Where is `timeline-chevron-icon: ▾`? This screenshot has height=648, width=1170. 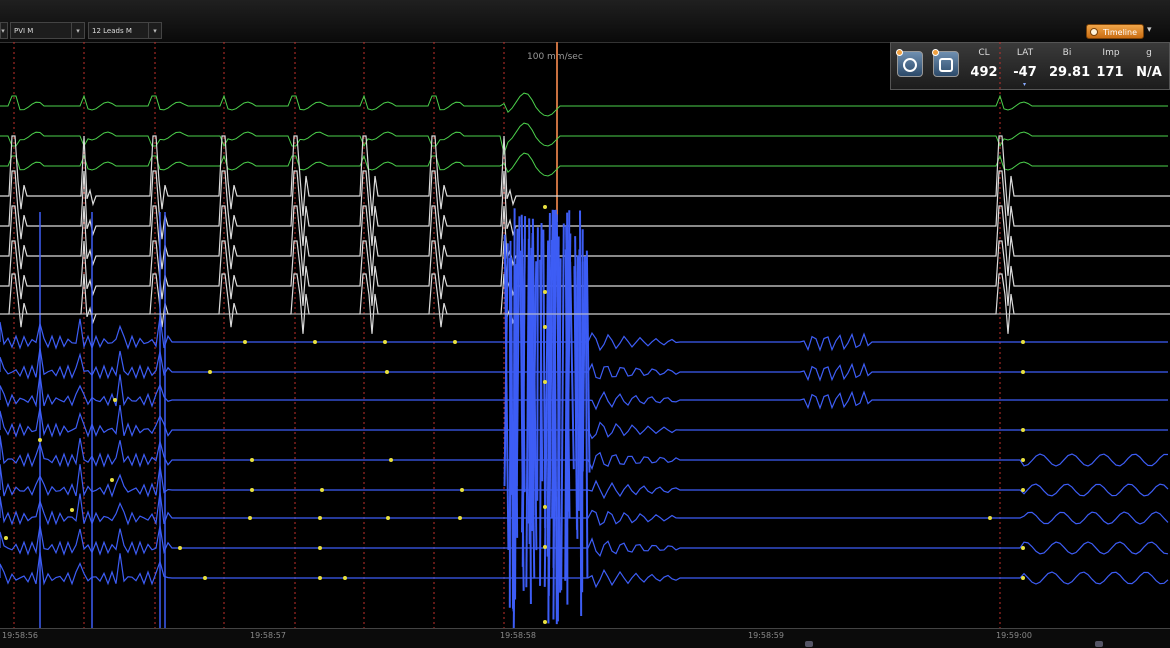
timeline-chevron-icon: ▾ is located at coordinates (1149, 30).